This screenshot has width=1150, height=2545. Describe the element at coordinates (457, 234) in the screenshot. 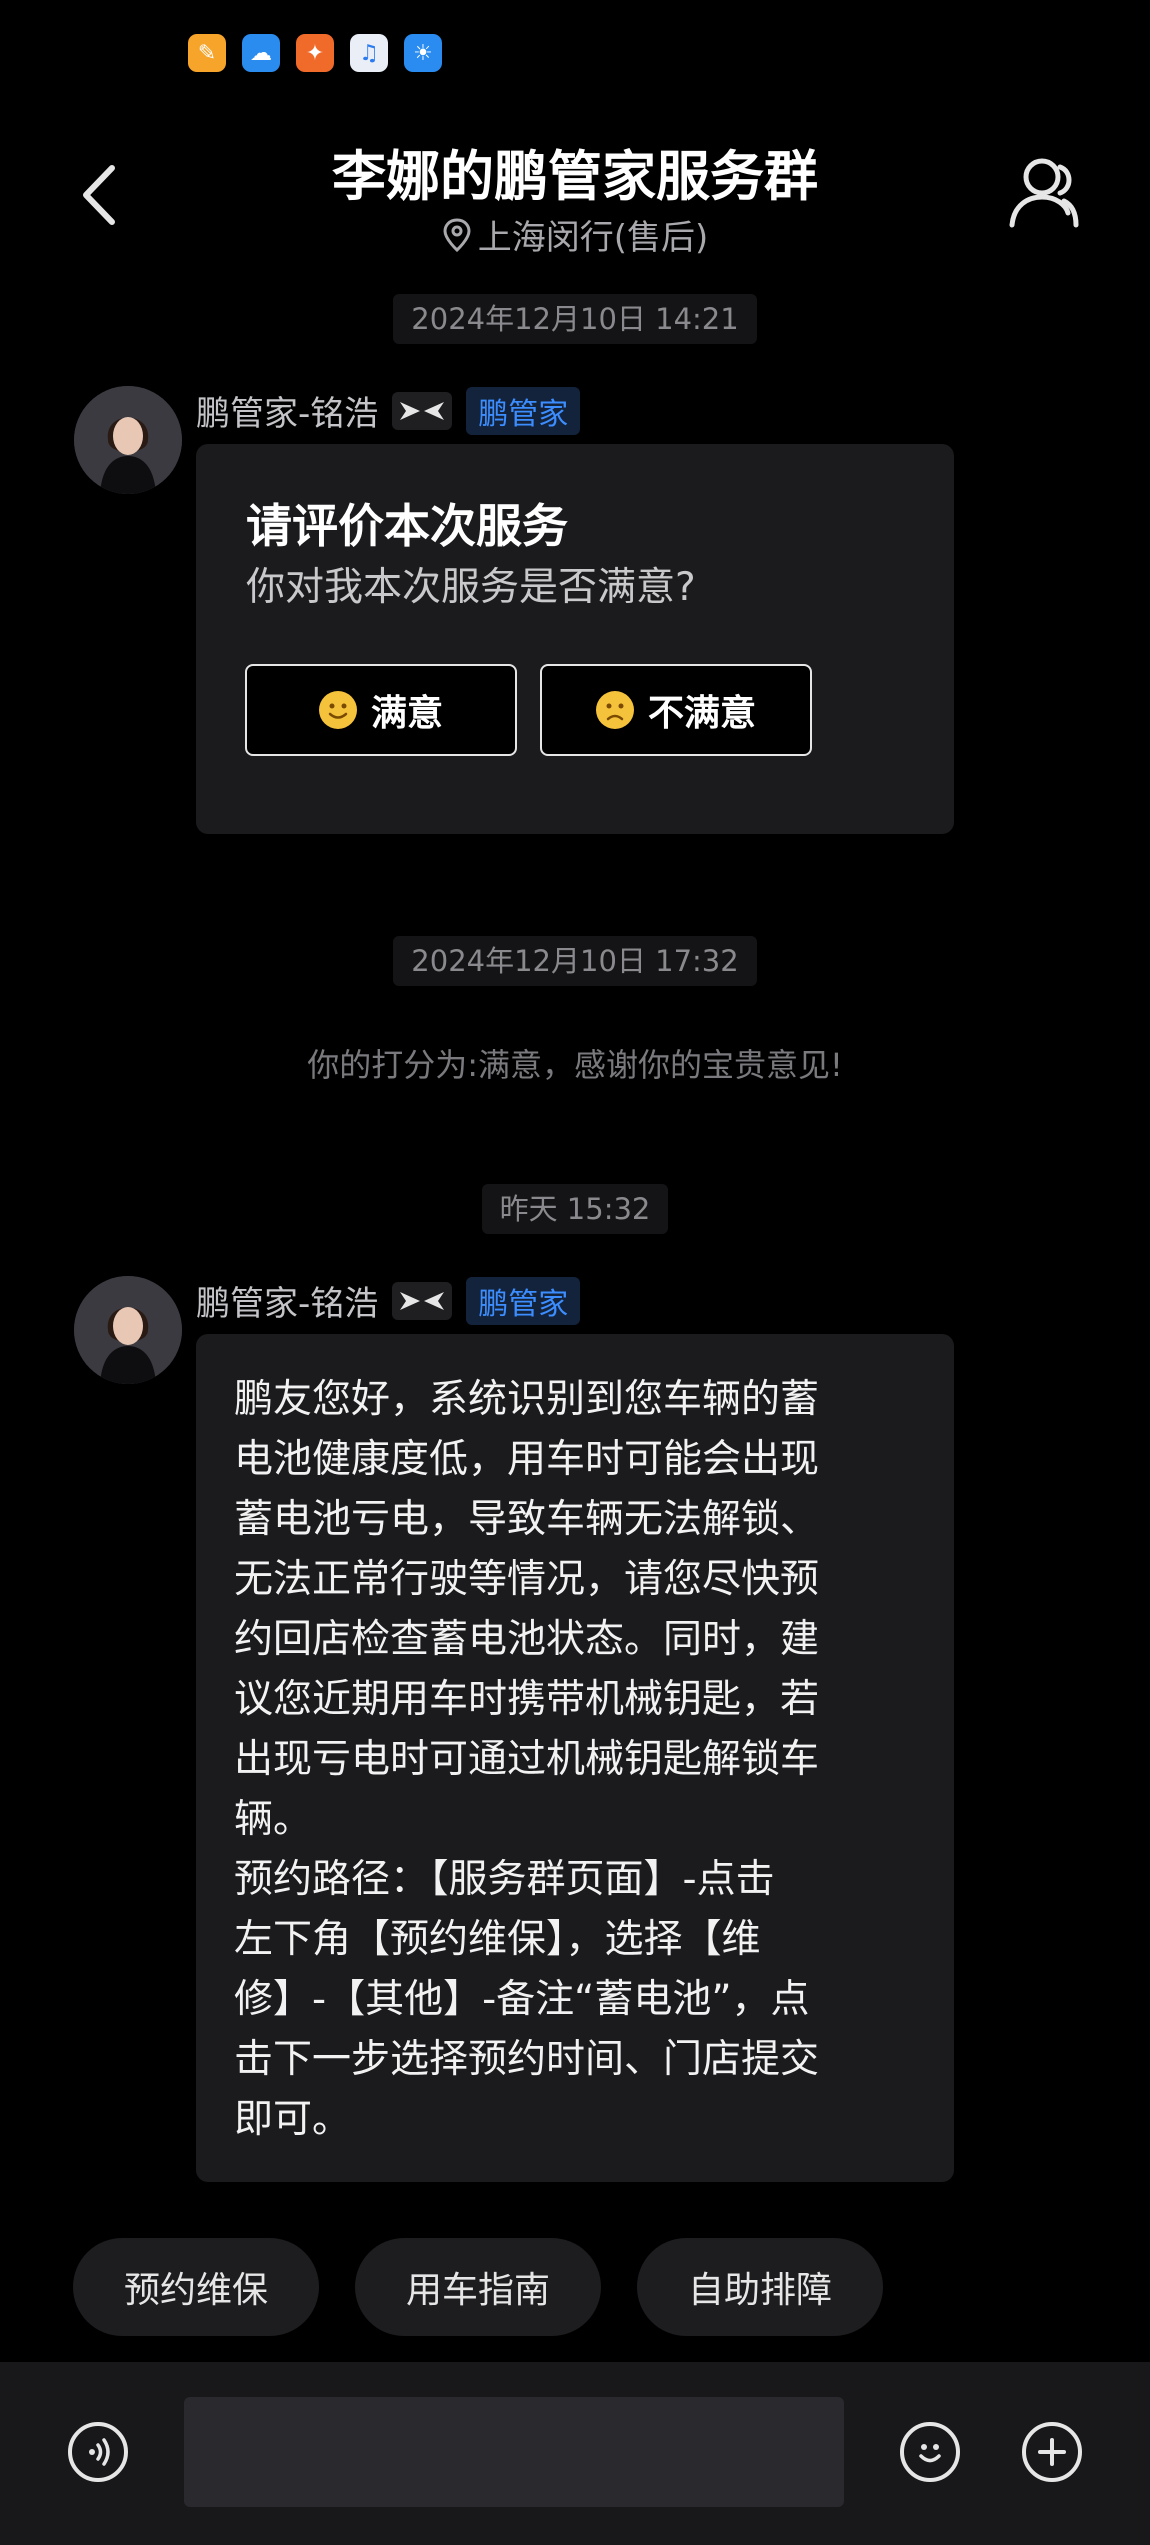

I see `location-pin-icon` at that location.